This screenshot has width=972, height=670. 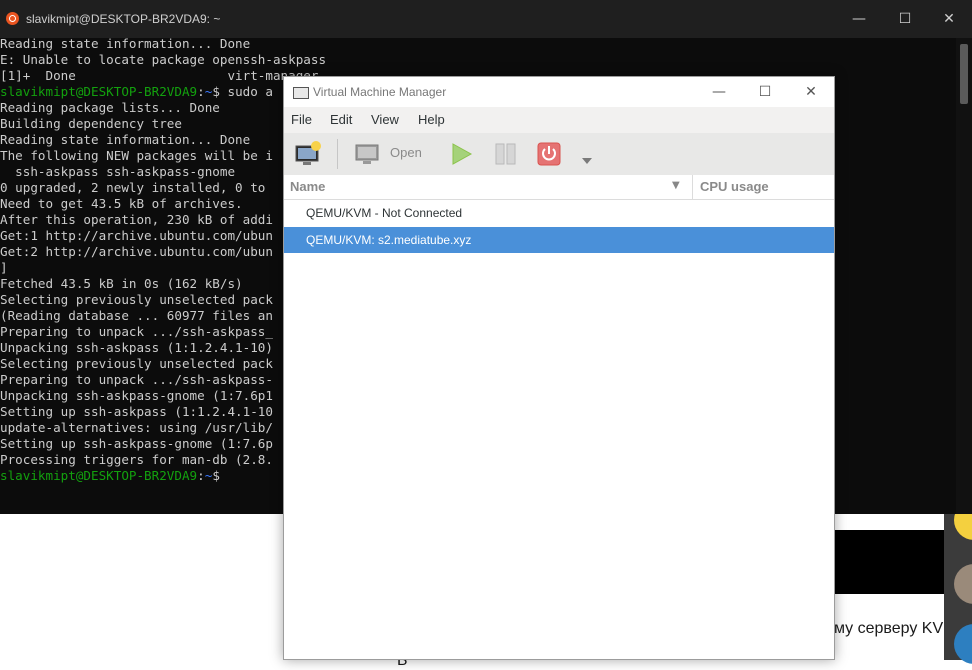 What do you see at coordinates (380, 92) in the screenshot?
I see `vmm-title: Virtual Machine Manager` at bounding box center [380, 92].